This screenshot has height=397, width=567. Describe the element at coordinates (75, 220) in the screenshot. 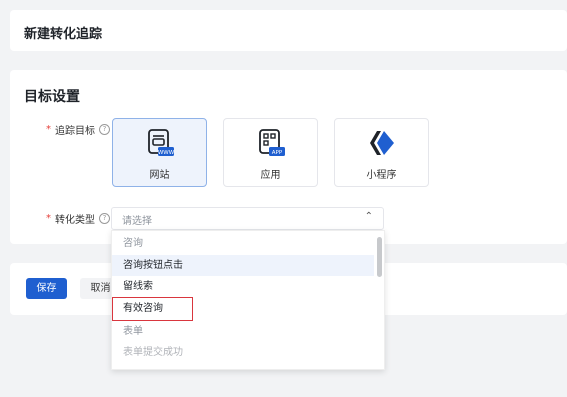

I see `conversion-type-label-text: 转化类型` at that location.